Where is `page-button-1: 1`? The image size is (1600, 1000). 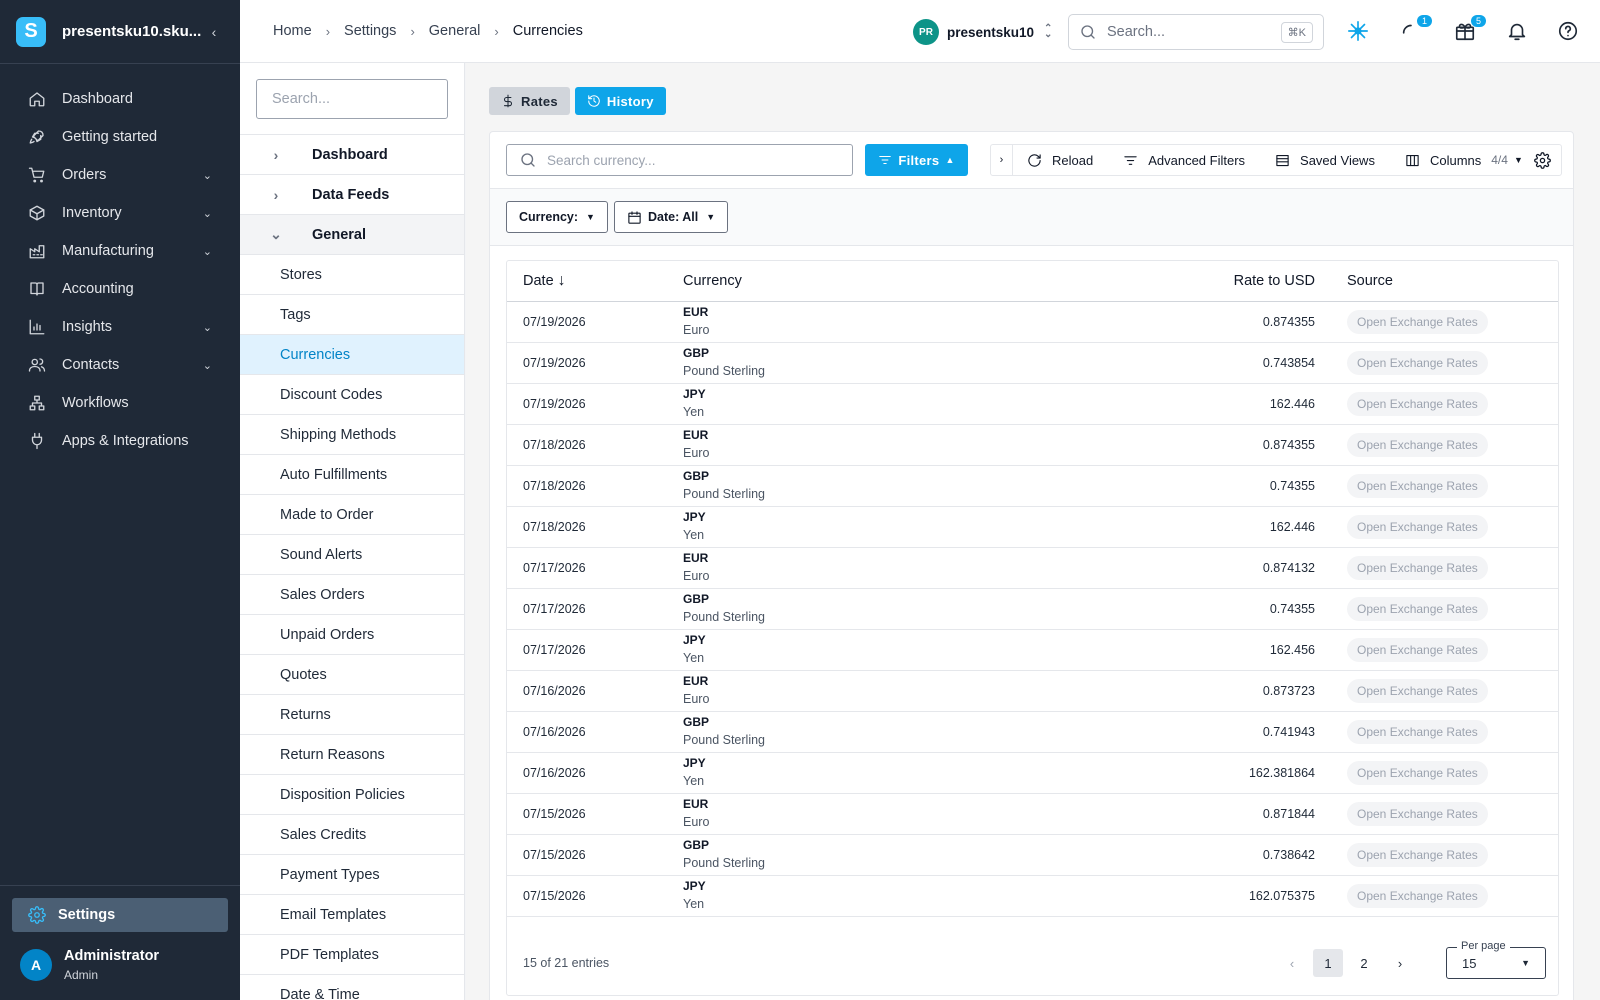
page-button-1: 1 is located at coordinates (1328, 963).